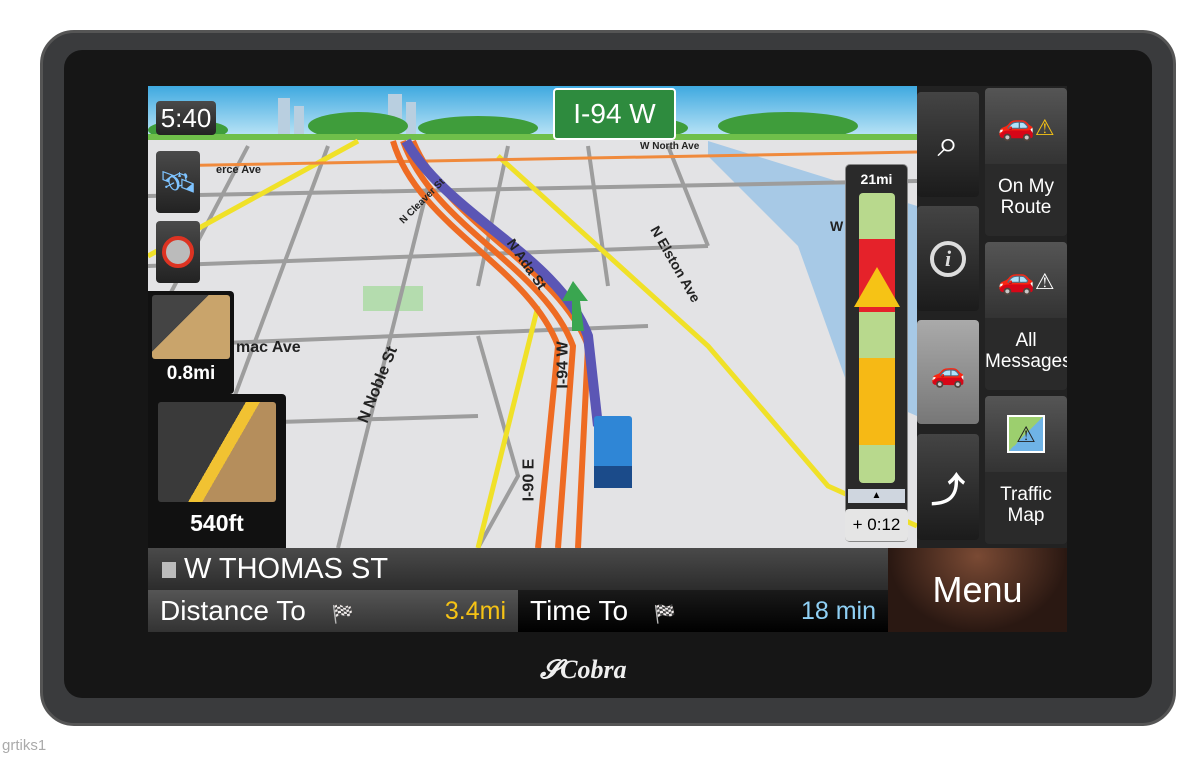 The height and width of the screenshot is (757, 1200). What do you see at coordinates (1026, 207) in the screenshot?
I see `button-label: Route` at bounding box center [1026, 207].